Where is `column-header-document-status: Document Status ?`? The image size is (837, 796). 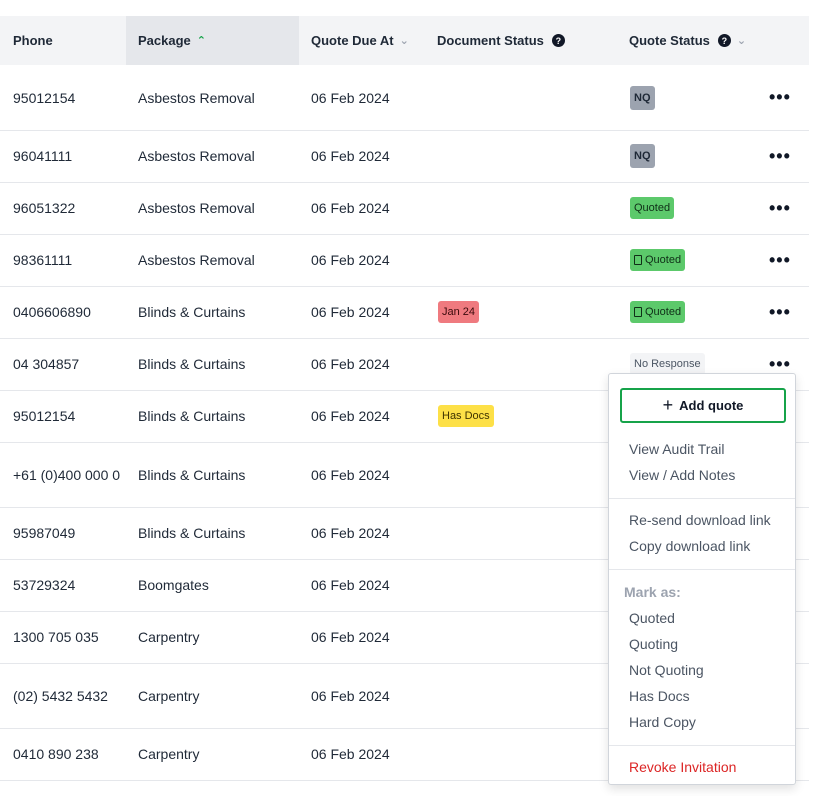
column-header-document-status: Document Status ? is located at coordinates (501, 40).